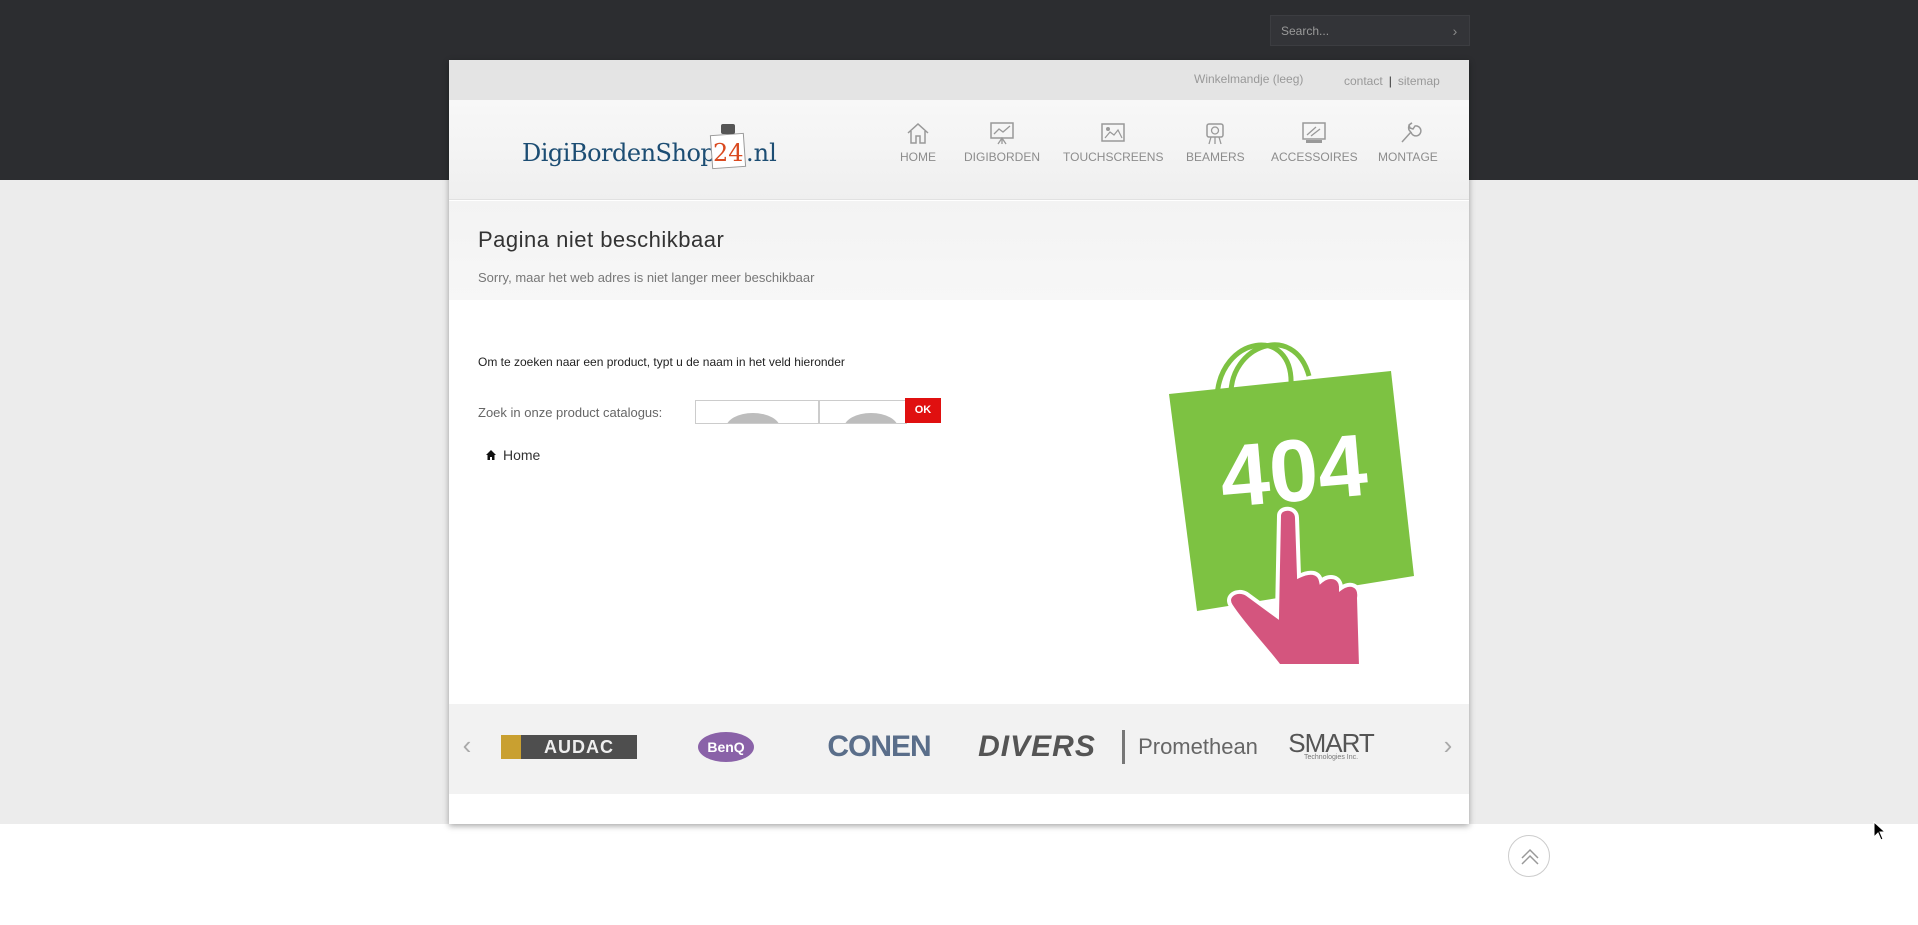 Image resolution: width=1918 pixels, height=925 pixels. I want to click on nav-label: BEAMERS, so click(1215, 157).